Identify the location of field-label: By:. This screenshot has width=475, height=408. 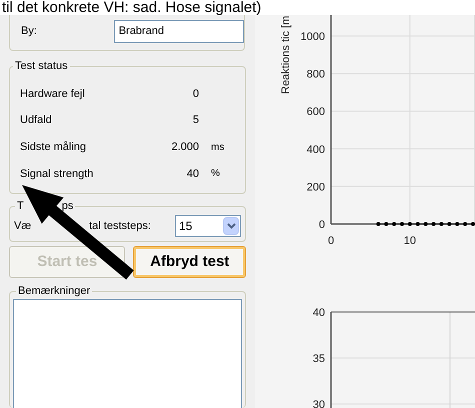
(29, 32).